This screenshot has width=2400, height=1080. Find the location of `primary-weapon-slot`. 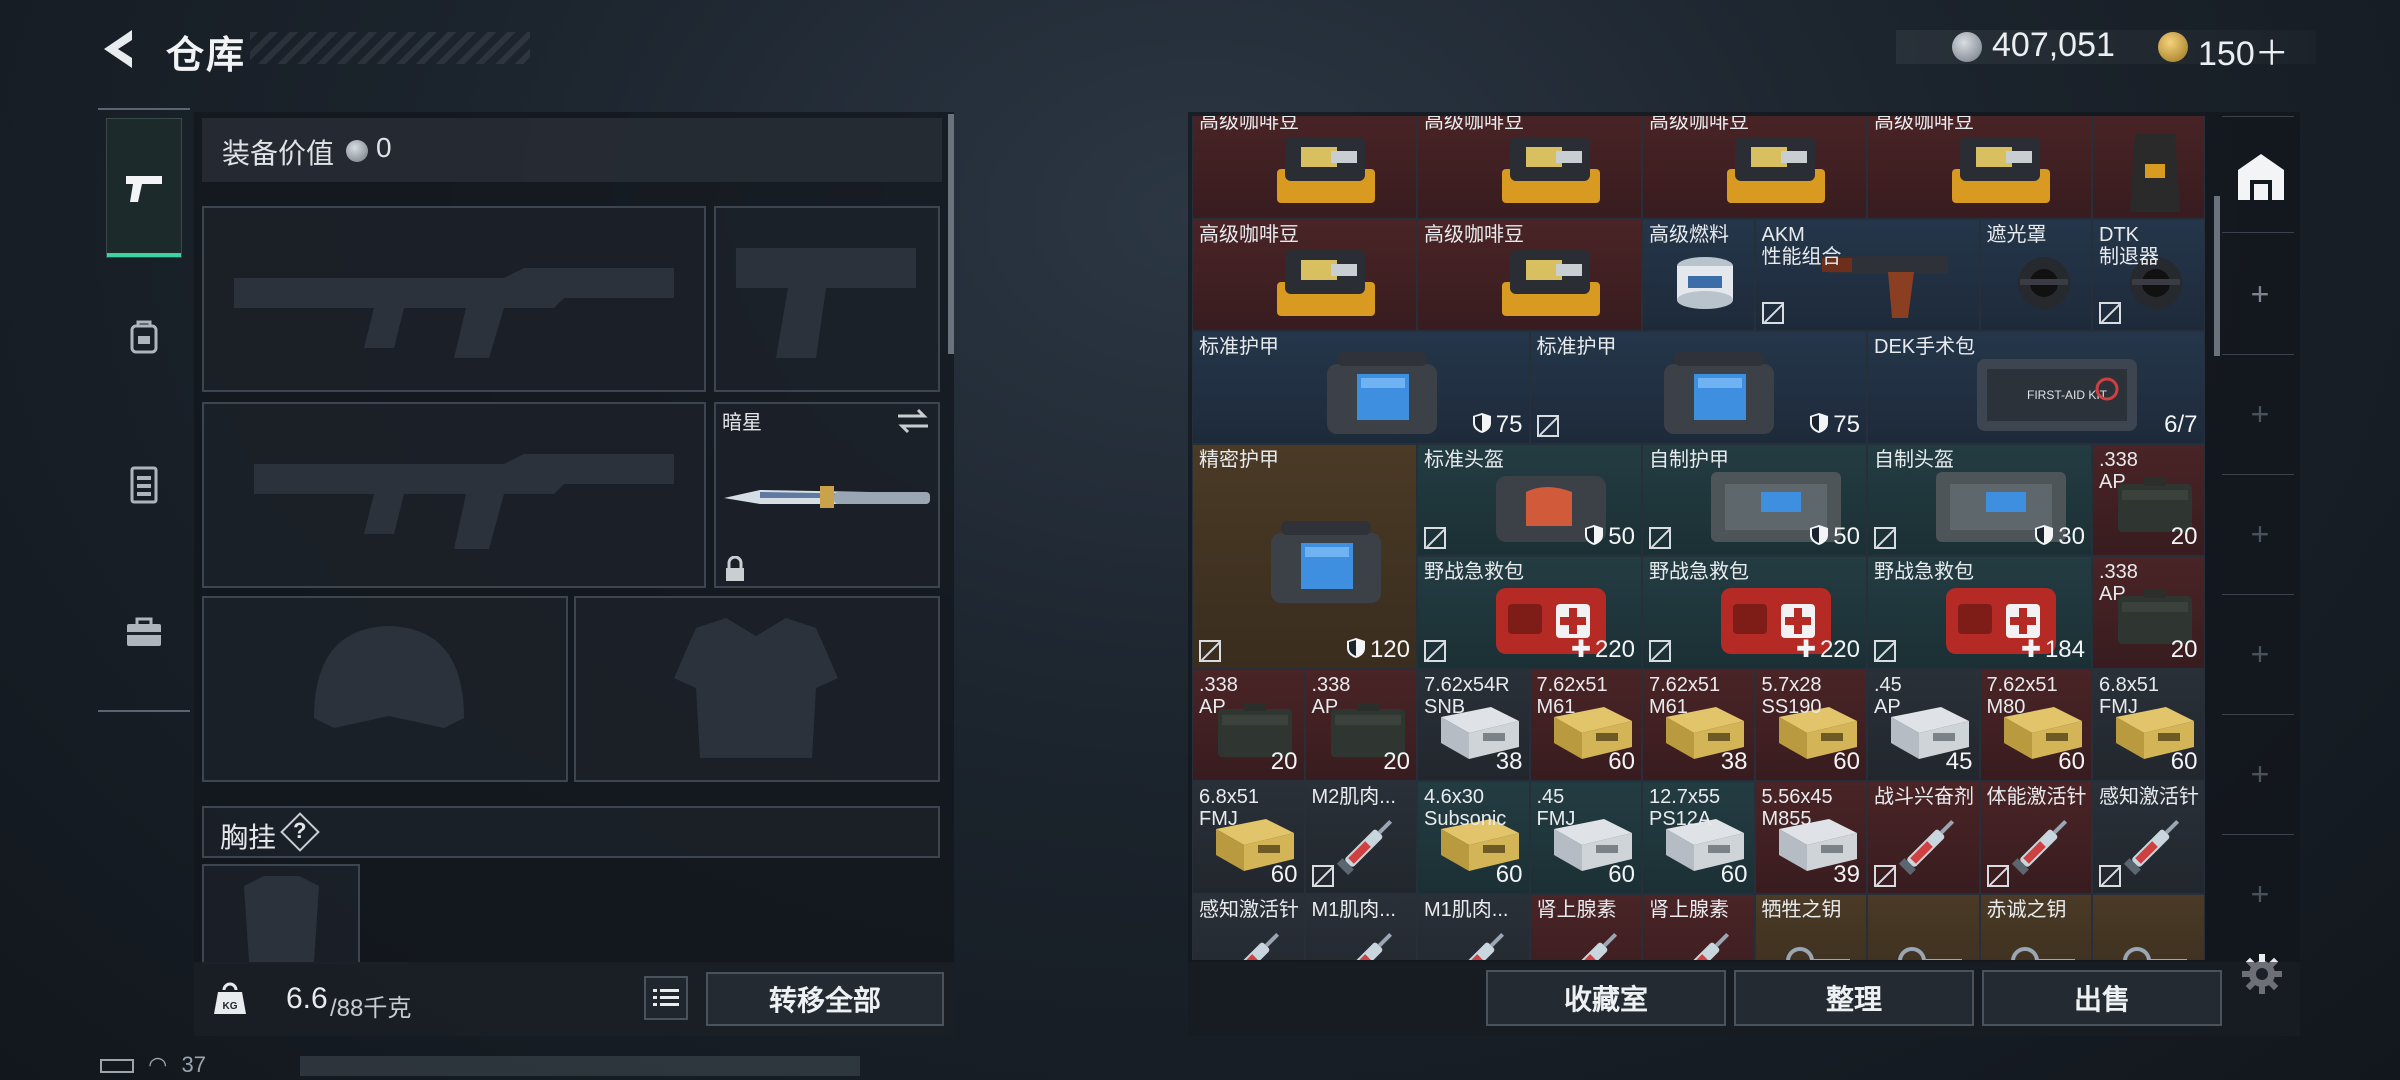

primary-weapon-slot is located at coordinates (454, 299).